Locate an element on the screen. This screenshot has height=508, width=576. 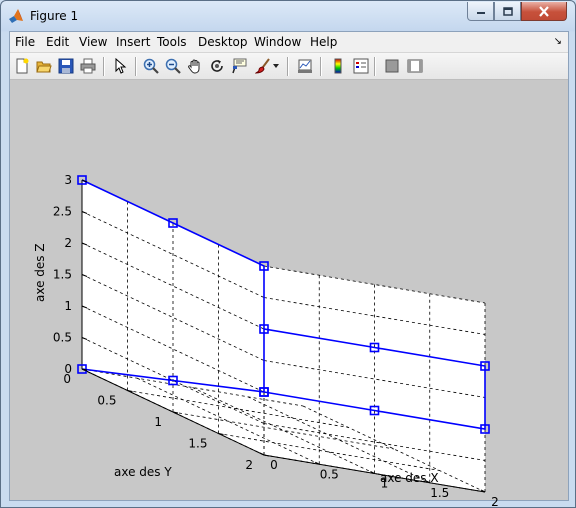
z-tick-label: 1.5 is located at coordinates (62, 275).